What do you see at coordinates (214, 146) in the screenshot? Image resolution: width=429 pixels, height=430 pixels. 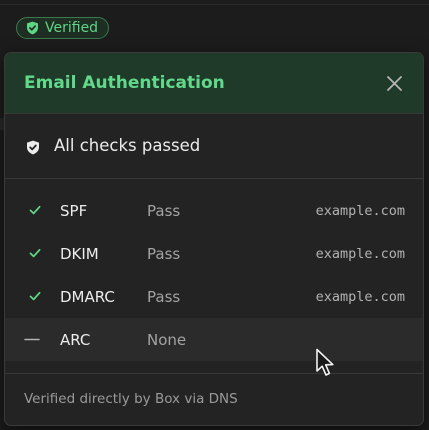 I see `summary-section: All checks passed` at bounding box center [214, 146].